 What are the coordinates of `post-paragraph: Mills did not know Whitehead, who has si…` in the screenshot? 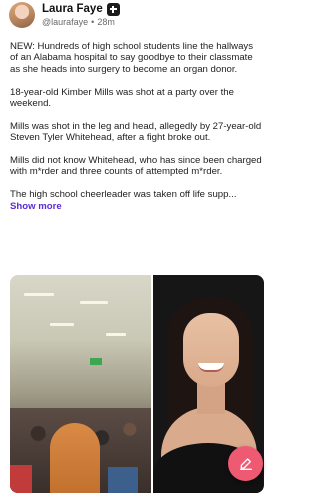 It's located at (136, 166).